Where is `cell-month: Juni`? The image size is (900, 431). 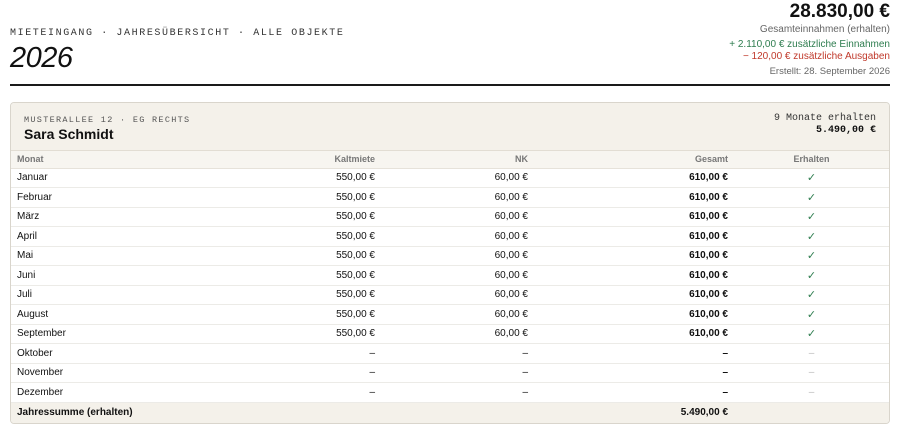
cell-month: Juni is located at coordinates (96, 275).